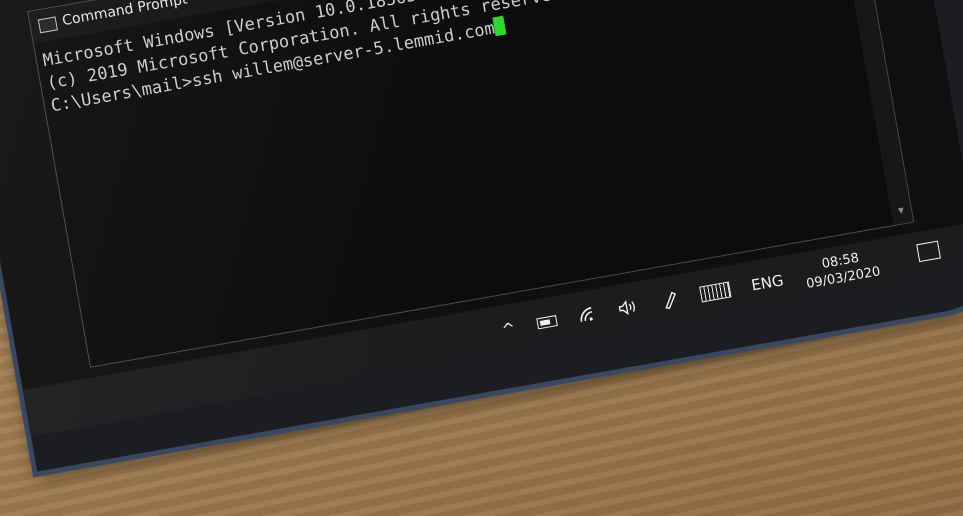  I want to click on window-title: Command Prompt, so click(125, 15).